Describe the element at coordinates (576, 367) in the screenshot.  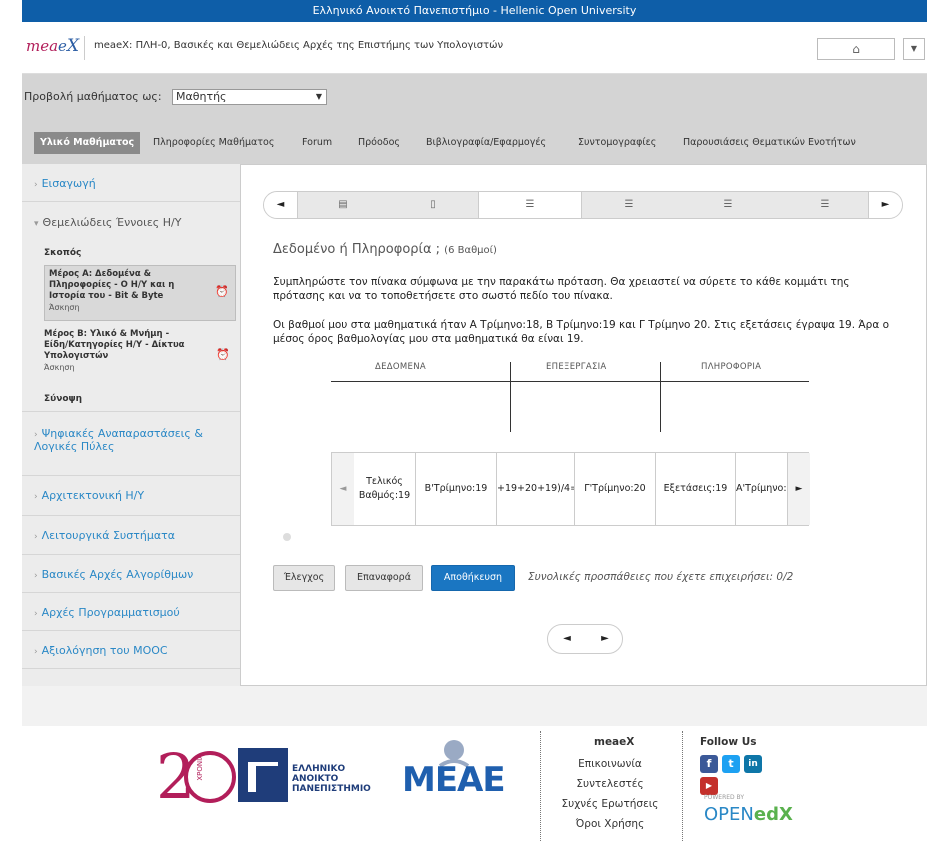
I see `column-processing: ΕΠΕΞΕΡΓΑΣΙΑ` at that location.